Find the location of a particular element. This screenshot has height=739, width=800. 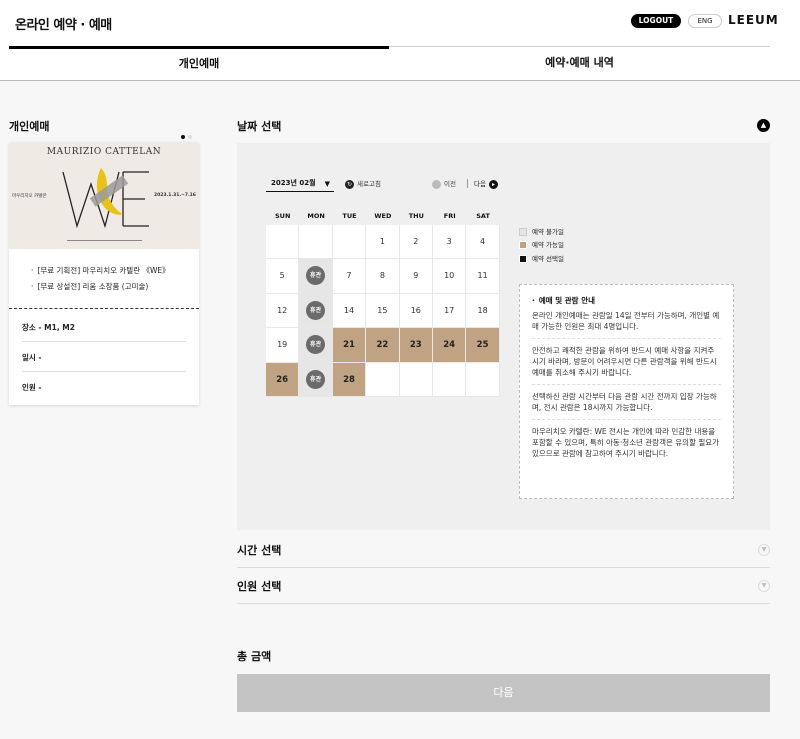

language-button: ENG is located at coordinates (705, 21).